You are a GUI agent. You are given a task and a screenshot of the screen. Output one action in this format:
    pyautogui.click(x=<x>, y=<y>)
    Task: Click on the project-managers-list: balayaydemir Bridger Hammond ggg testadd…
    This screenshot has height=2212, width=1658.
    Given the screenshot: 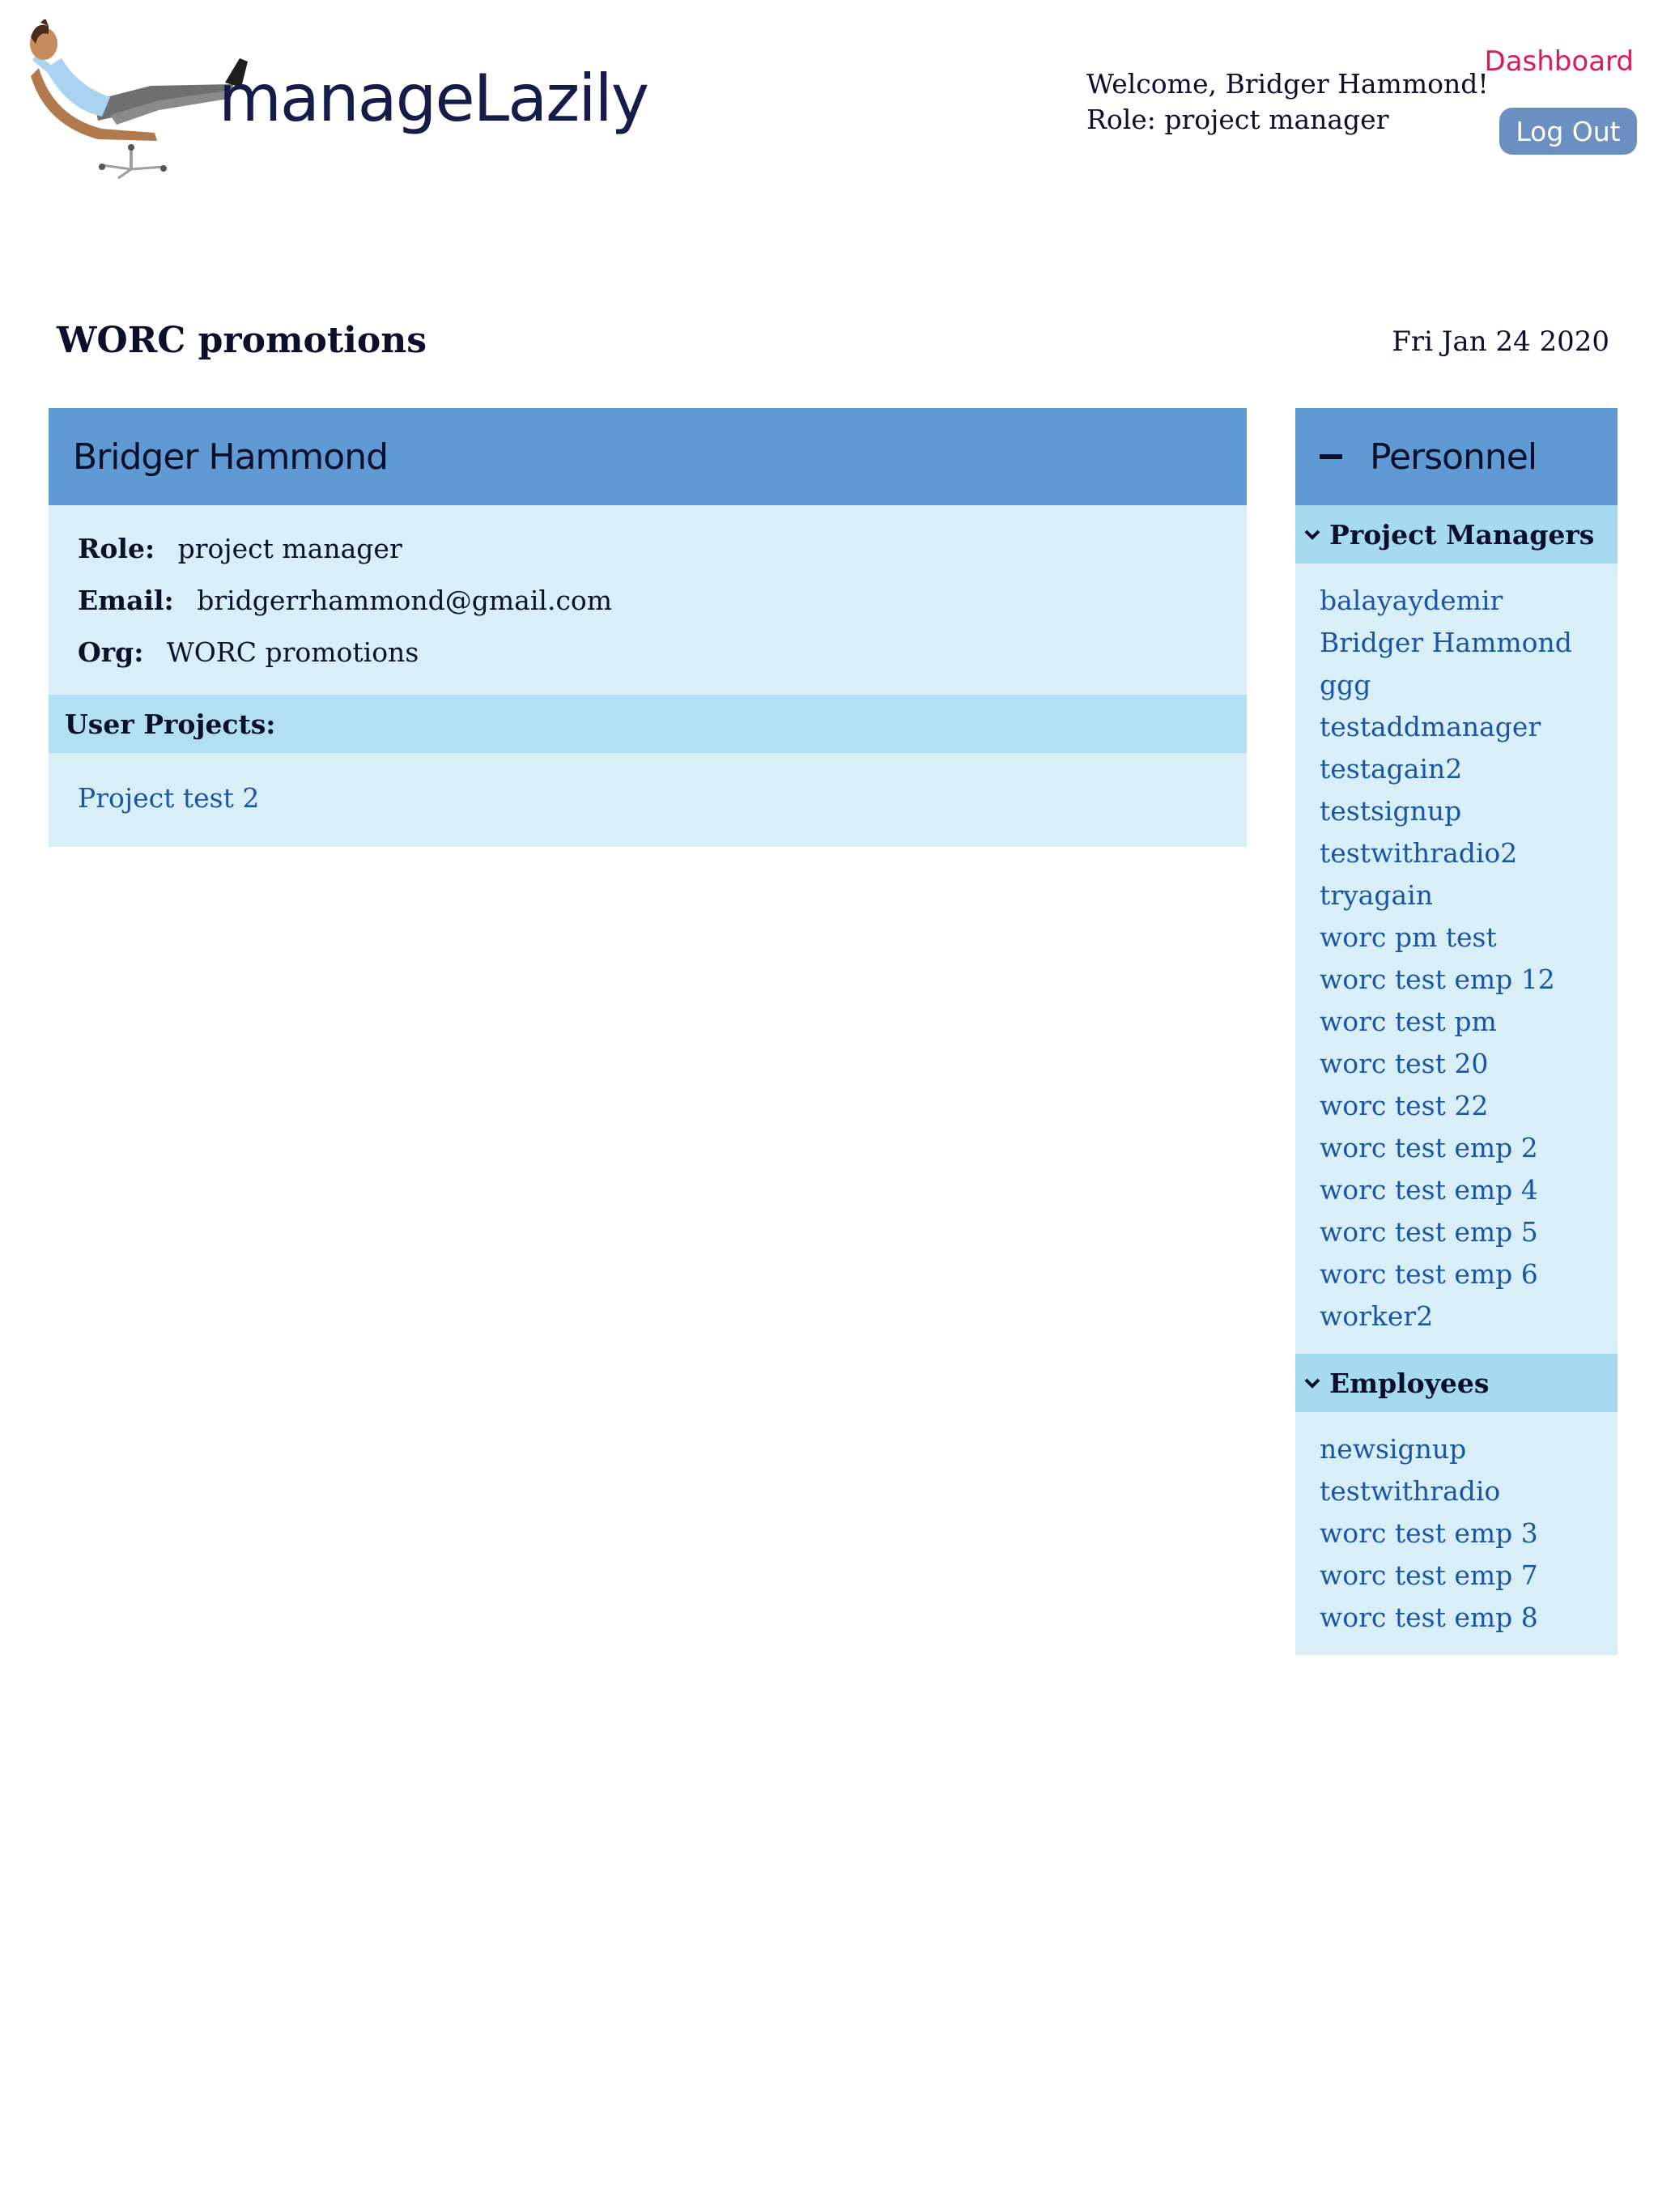 What is the action you would take?
    pyautogui.click(x=1456, y=959)
    